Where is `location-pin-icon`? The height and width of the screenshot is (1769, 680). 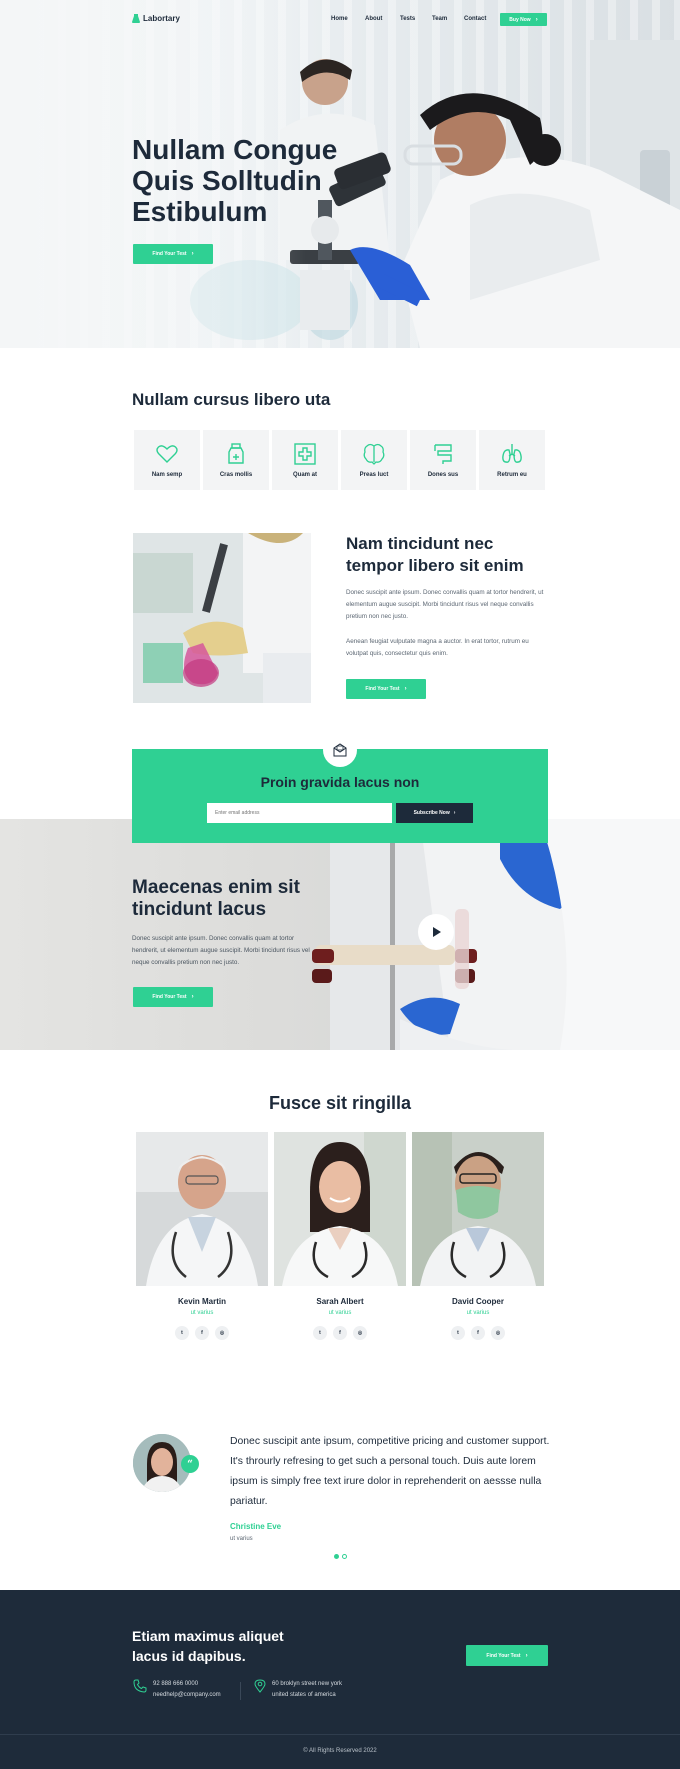
location-pin-icon is located at coordinates (260, 1686).